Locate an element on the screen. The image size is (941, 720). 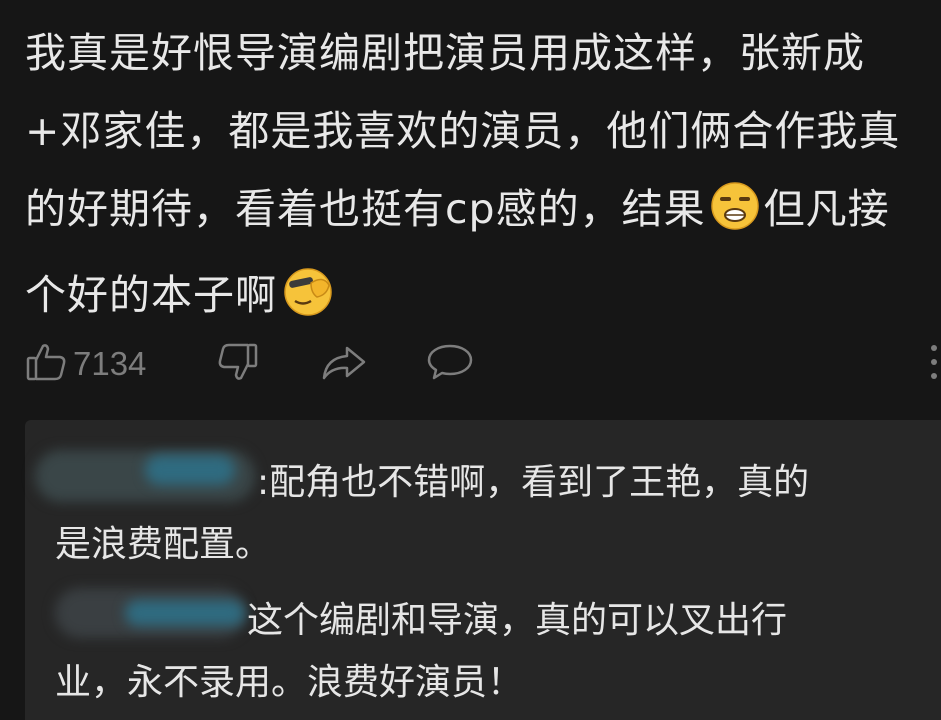
comment-line-3a: 的好期待，看着也挺有cp感的，结果 is located at coordinates (365, 209).